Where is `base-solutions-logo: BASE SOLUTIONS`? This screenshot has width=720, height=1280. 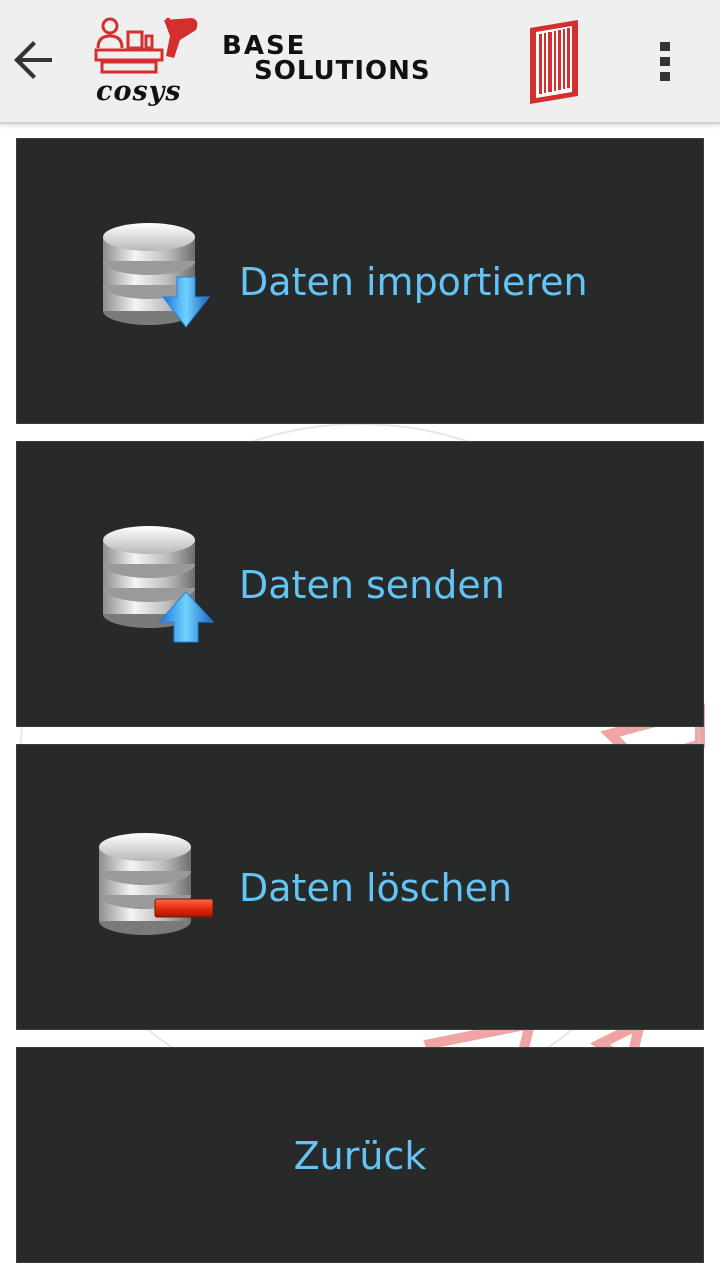
base-solutions-logo: BASE SOLUTIONS is located at coordinates (326, 59).